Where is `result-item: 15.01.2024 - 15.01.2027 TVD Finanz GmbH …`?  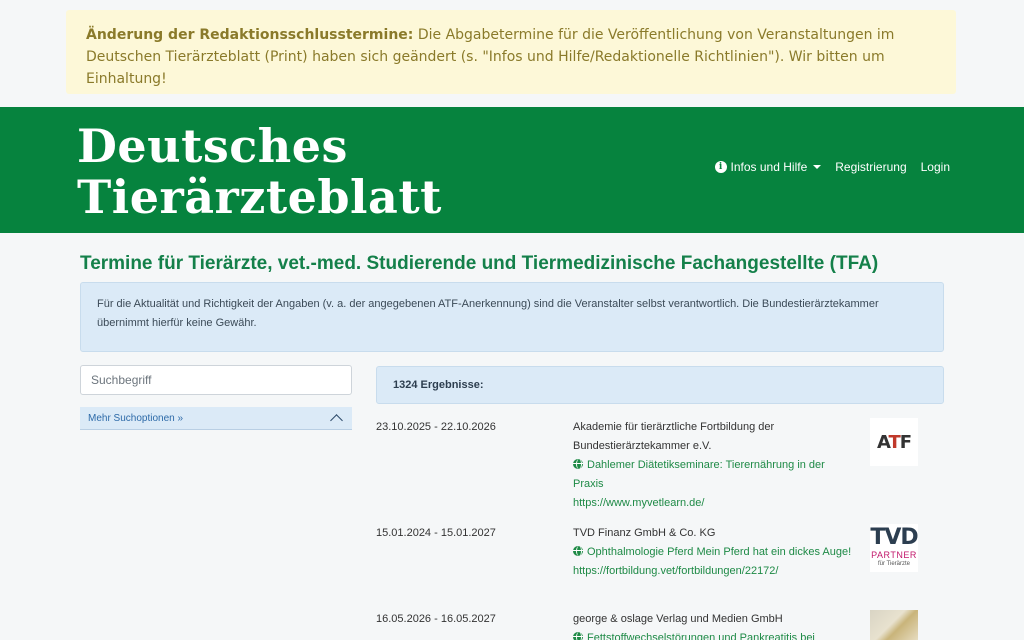 result-item: 15.01.2024 - 15.01.2027 TVD Finanz GmbH … is located at coordinates (660, 562).